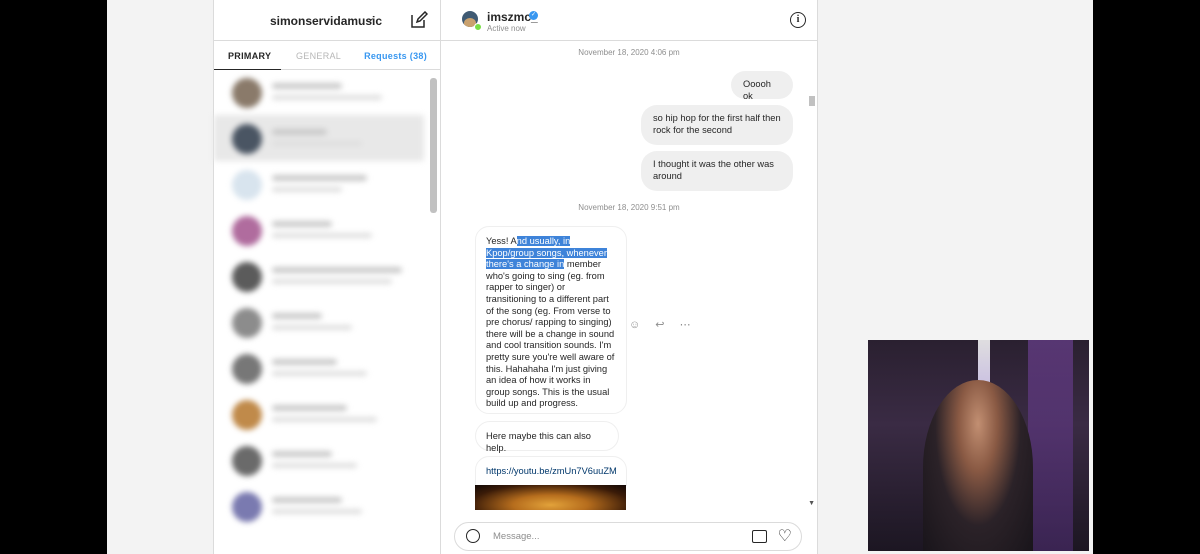 The width and height of the screenshot is (1200, 554). Describe the element at coordinates (370, 17) in the screenshot. I see `chevron-down-icon: ⌄` at that location.